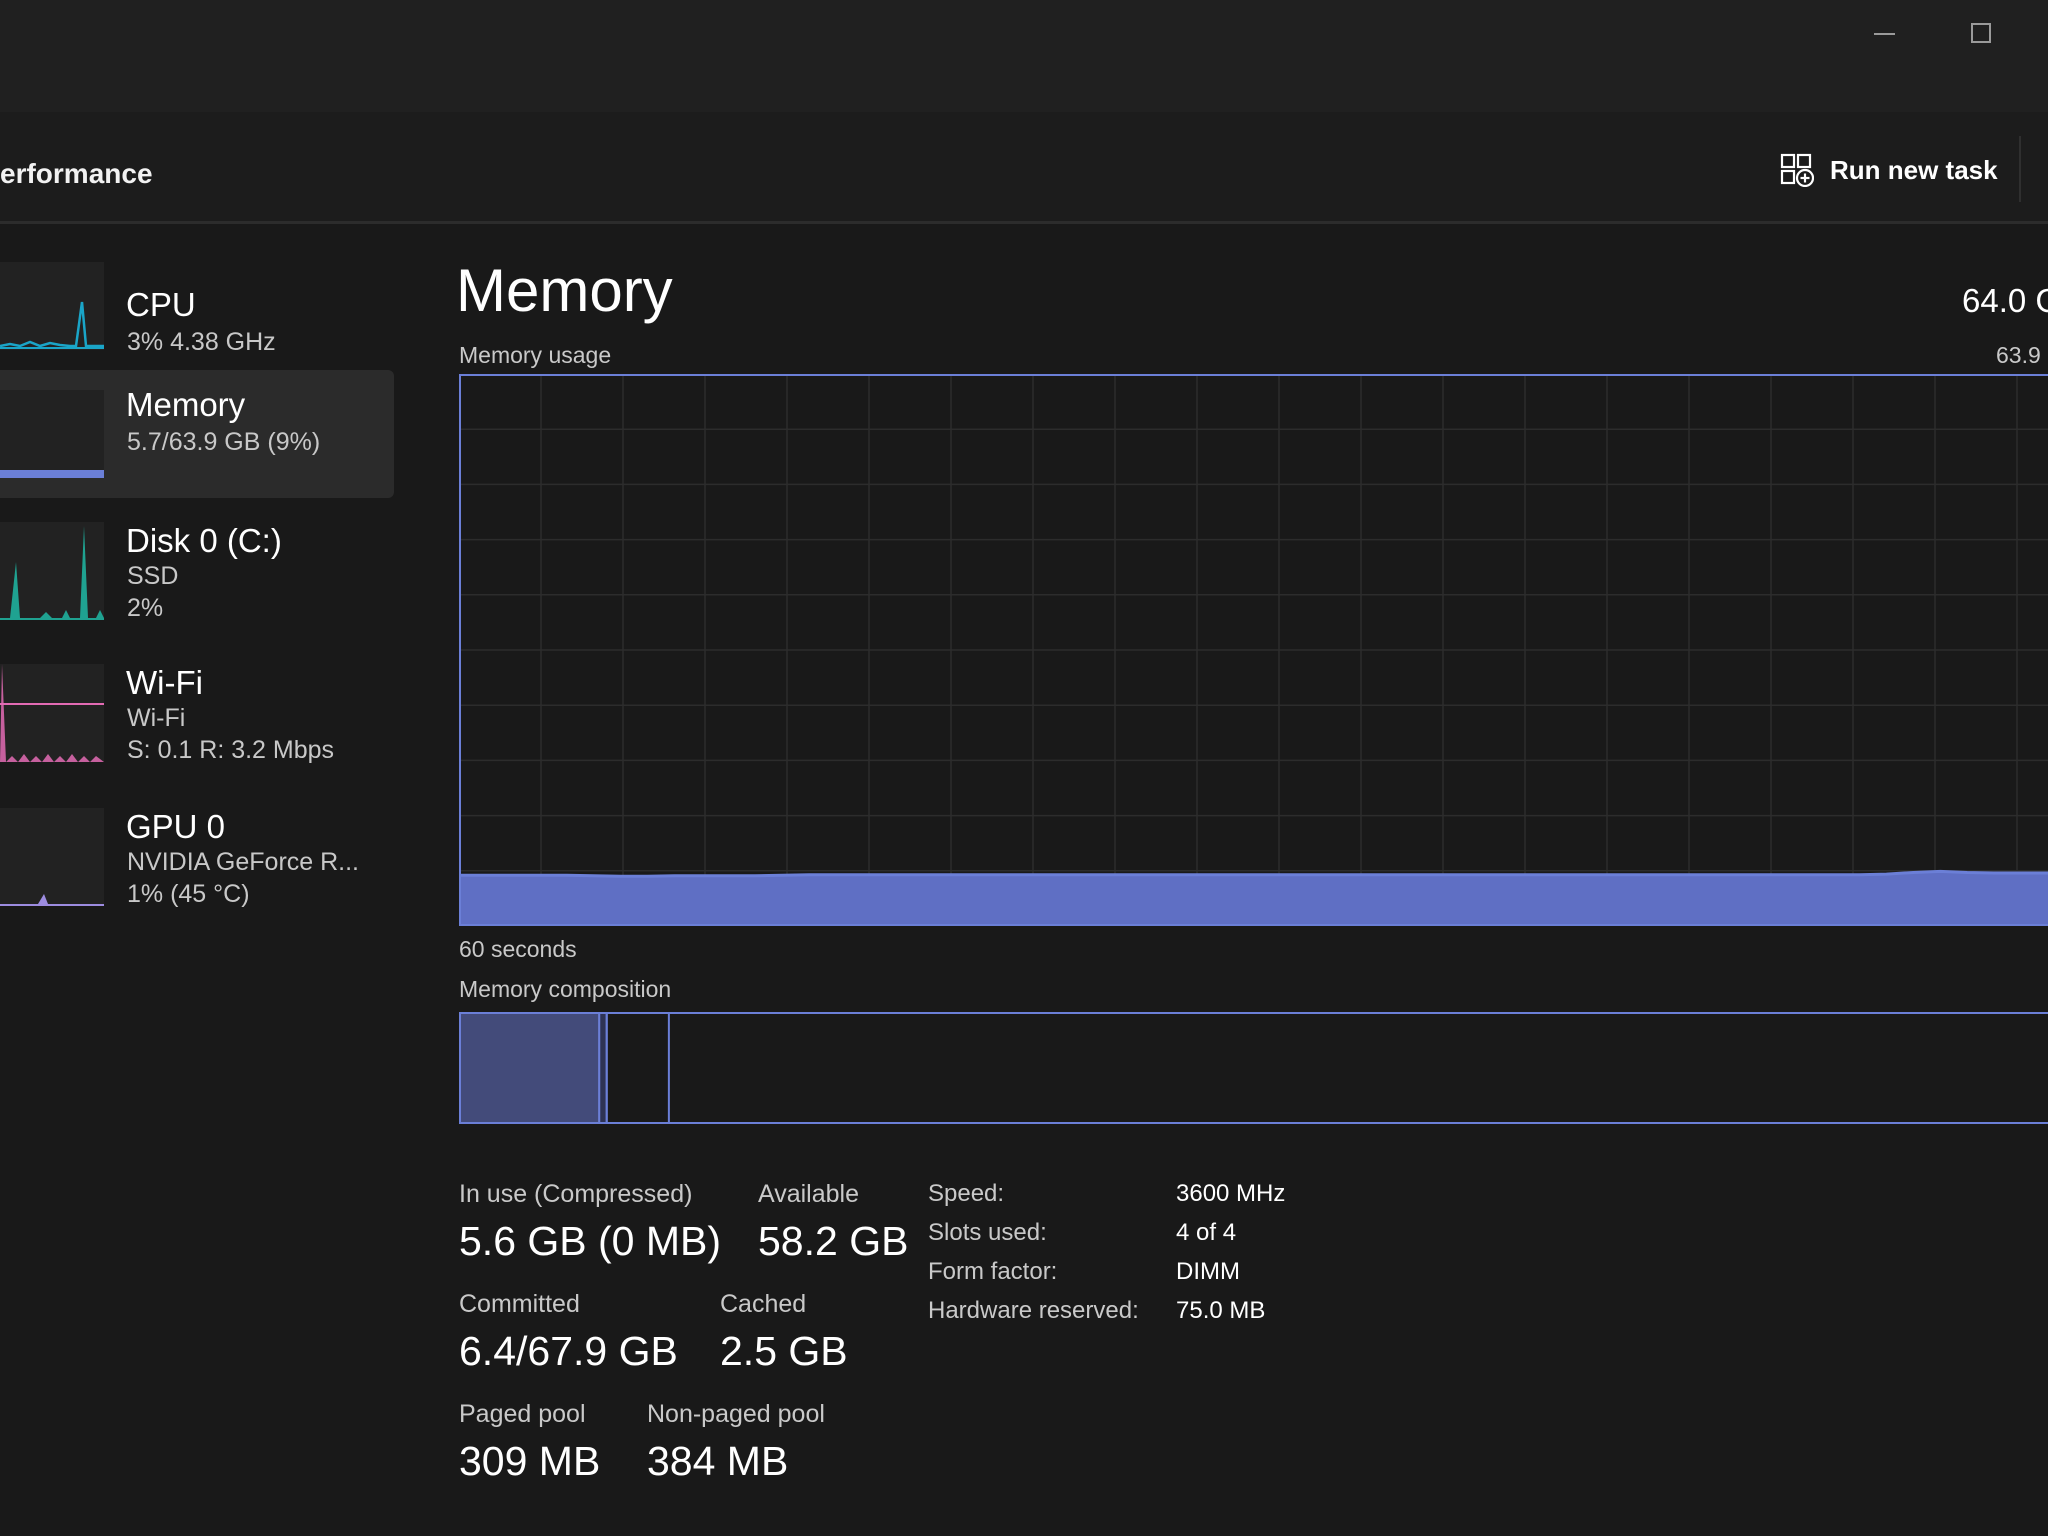 This screenshot has width=2048, height=1536. What do you see at coordinates (52, 713) in the screenshot?
I see `wifi-thumbnail-graph` at bounding box center [52, 713].